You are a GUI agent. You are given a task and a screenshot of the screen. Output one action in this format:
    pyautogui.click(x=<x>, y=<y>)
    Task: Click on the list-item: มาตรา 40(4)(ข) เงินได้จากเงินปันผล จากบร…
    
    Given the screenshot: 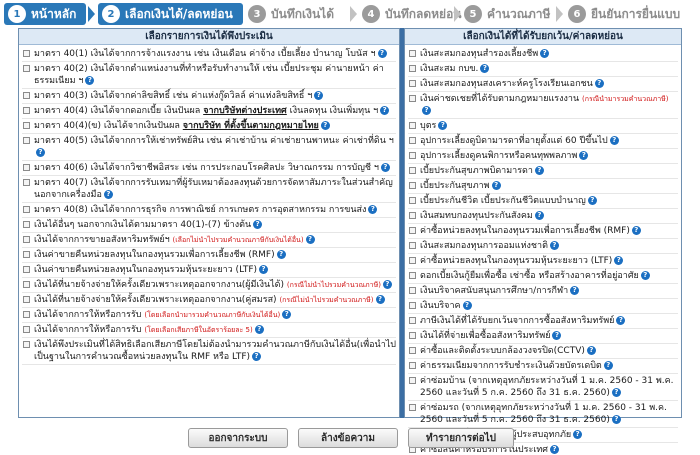 What is the action you would take?
    pyautogui.click(x=209, y=126)
    